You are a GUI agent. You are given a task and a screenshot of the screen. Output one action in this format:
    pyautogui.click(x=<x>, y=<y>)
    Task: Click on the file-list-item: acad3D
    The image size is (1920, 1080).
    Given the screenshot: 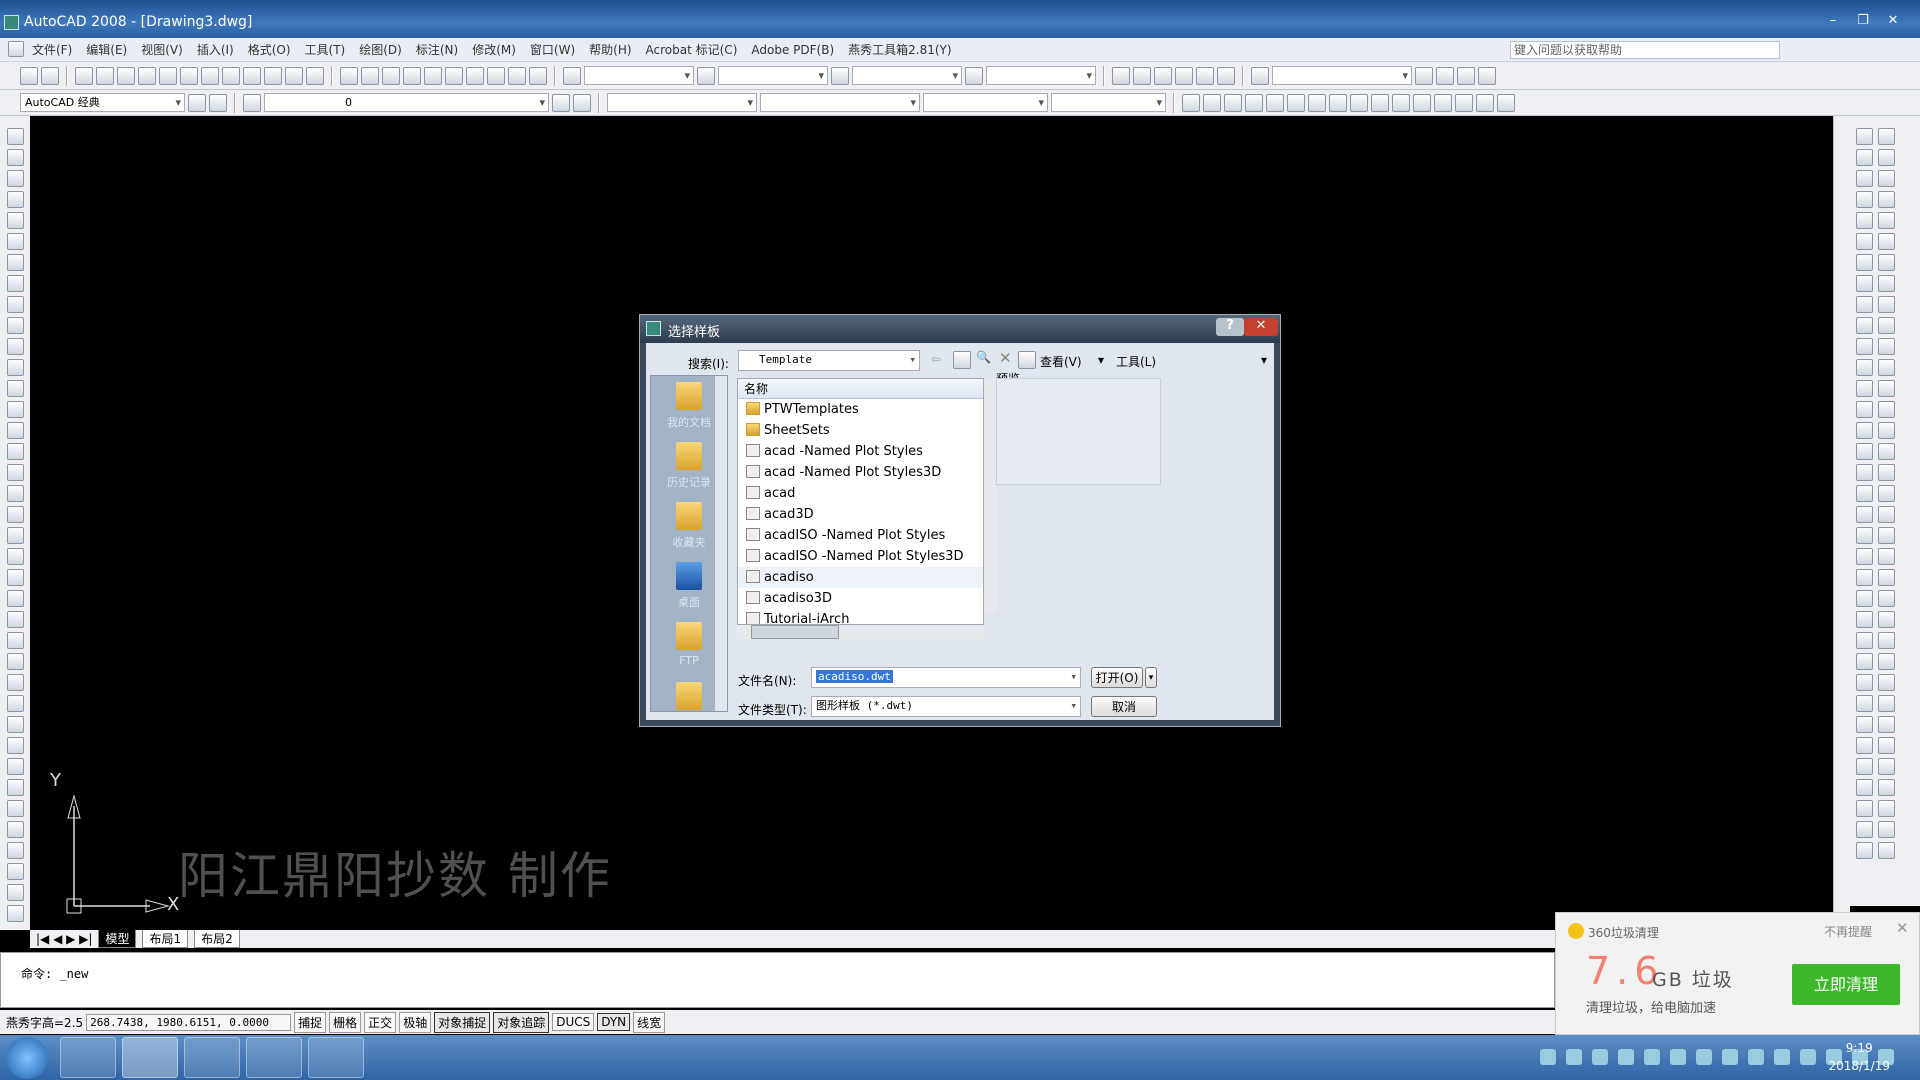 What is the action you would take?
    pyautogui.click(x=860, y=514)
    